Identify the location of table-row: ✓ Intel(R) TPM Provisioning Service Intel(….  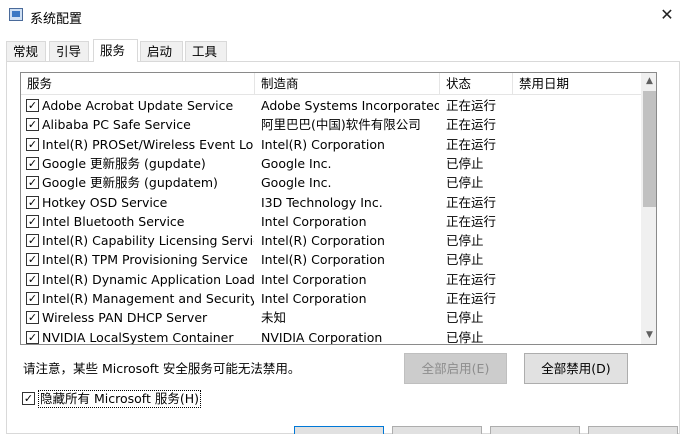
(331, 259).